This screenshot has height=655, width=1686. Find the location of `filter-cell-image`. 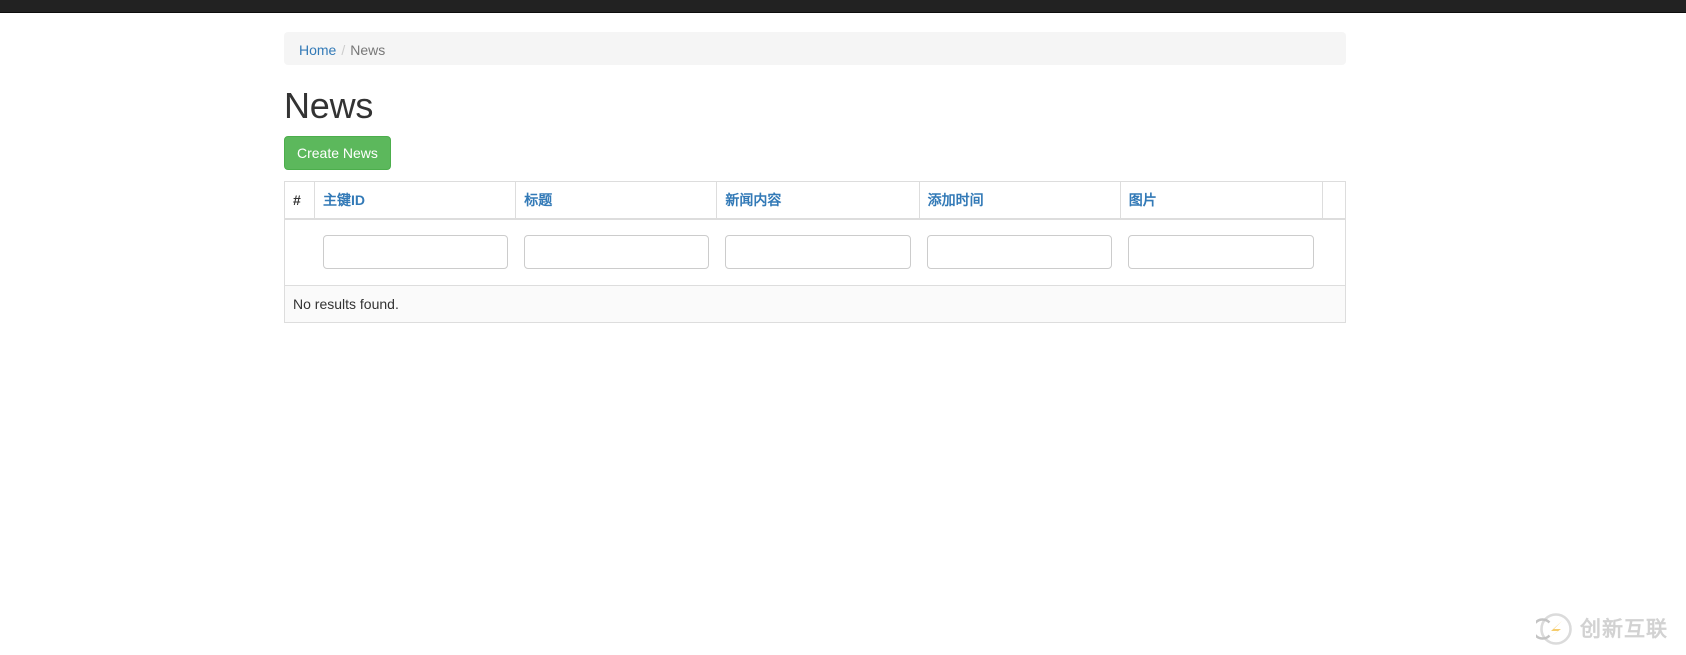

filter-cell-image is located at coordinates (1221, 252).